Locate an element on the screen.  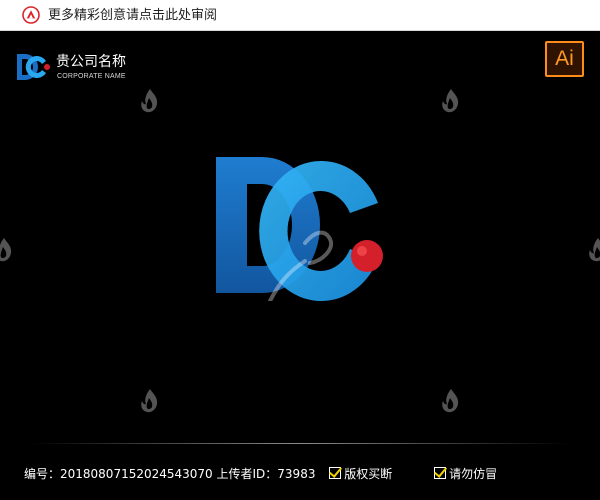
anti-copy-badge: 请勿仿冒 is located at coordinates (465, 474).